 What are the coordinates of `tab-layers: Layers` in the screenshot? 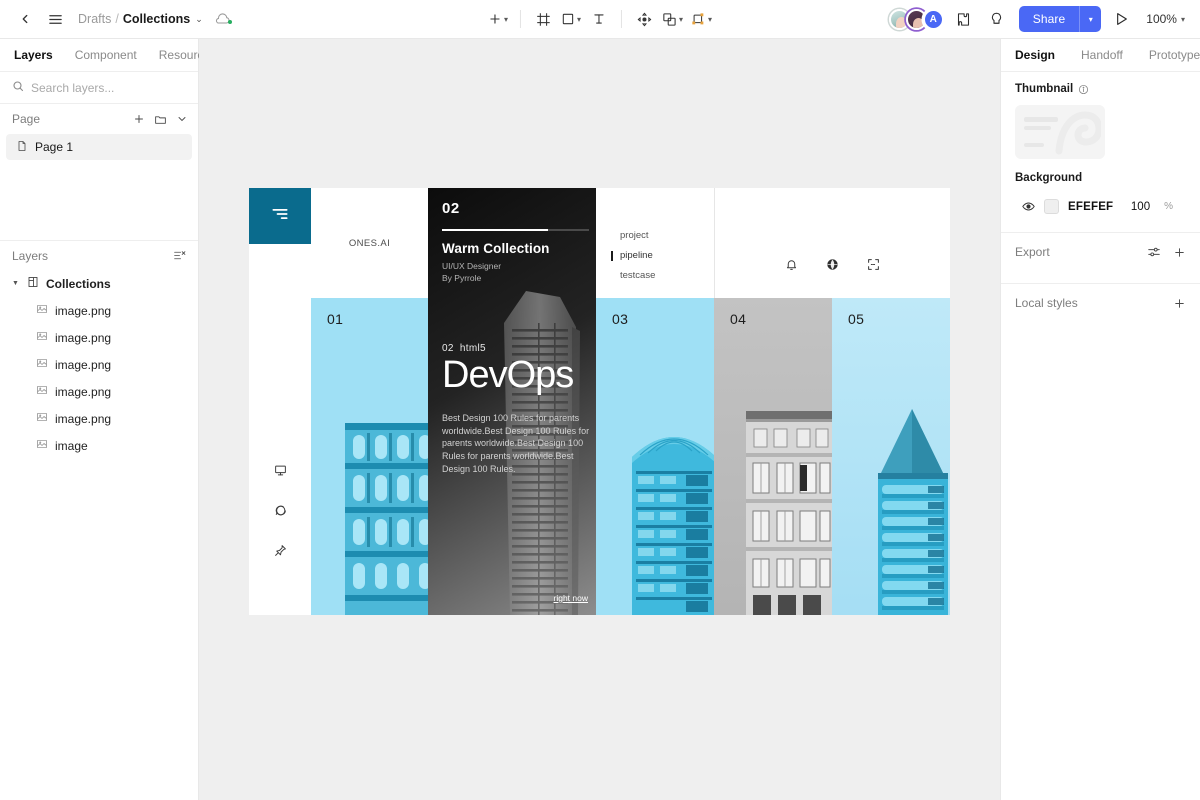 It's located at (33, 55).